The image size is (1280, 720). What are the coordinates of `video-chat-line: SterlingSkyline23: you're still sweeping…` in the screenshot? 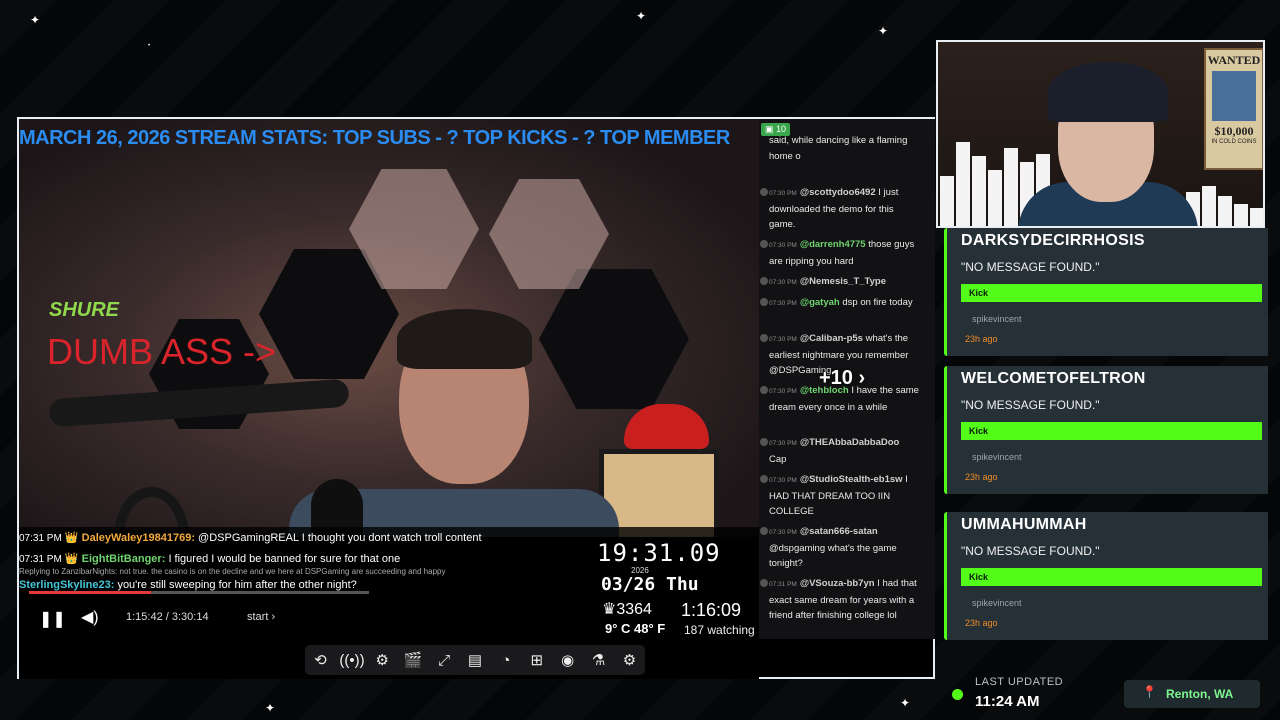 It's located at (188, 585).